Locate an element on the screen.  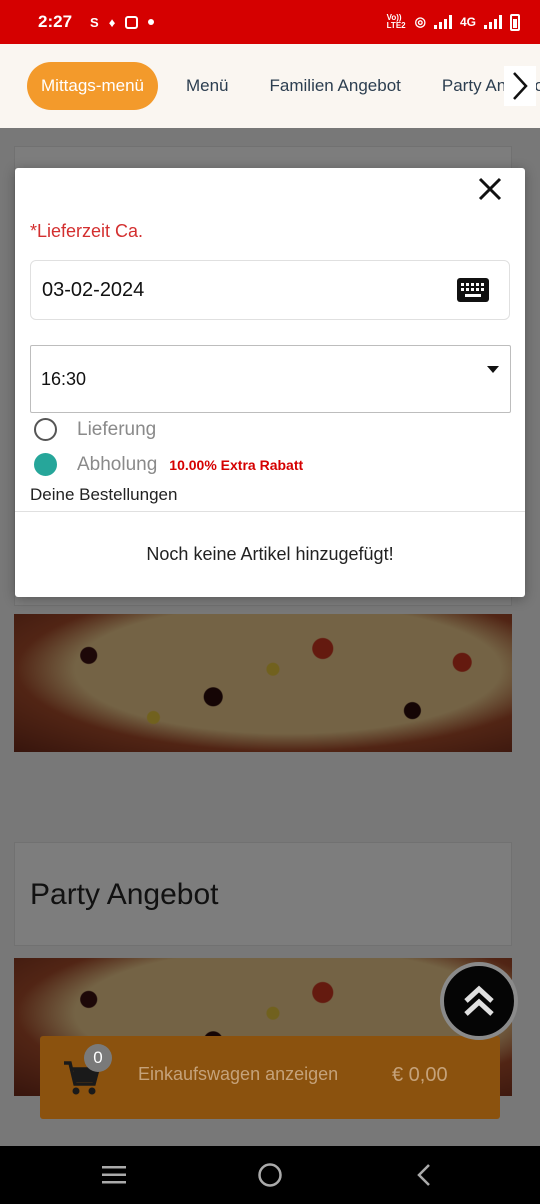
chevron-right-icon is located at coordinates (520, 86).